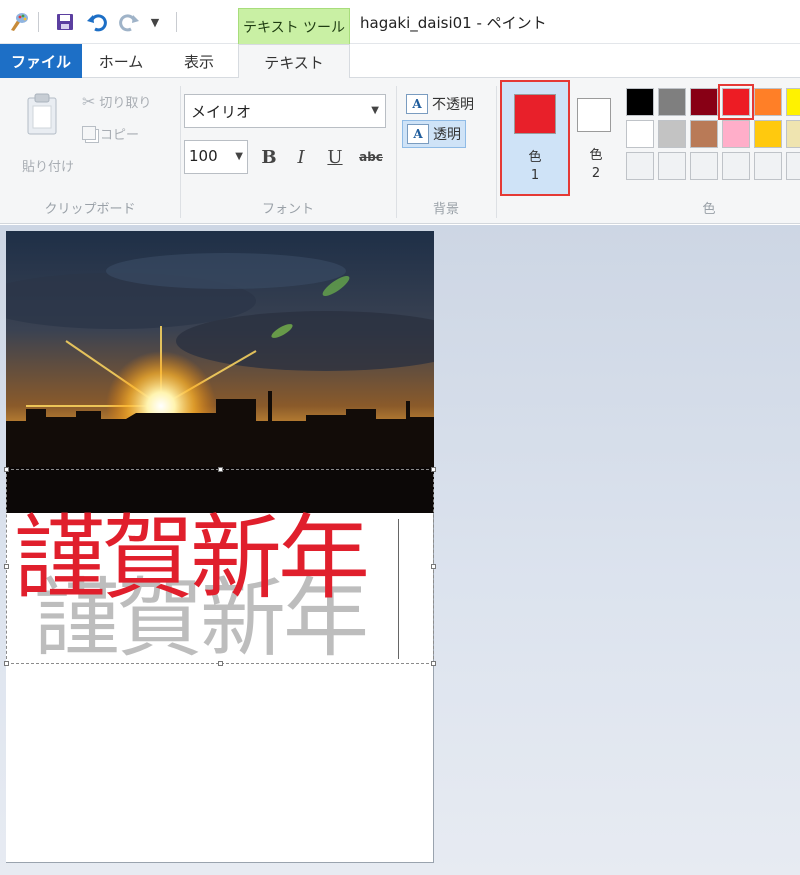 This screenshot has height=875, width=800. Describe the element at coordinates (287, 209) in the screenshot. I see `font-group-label: フォント` at that location.